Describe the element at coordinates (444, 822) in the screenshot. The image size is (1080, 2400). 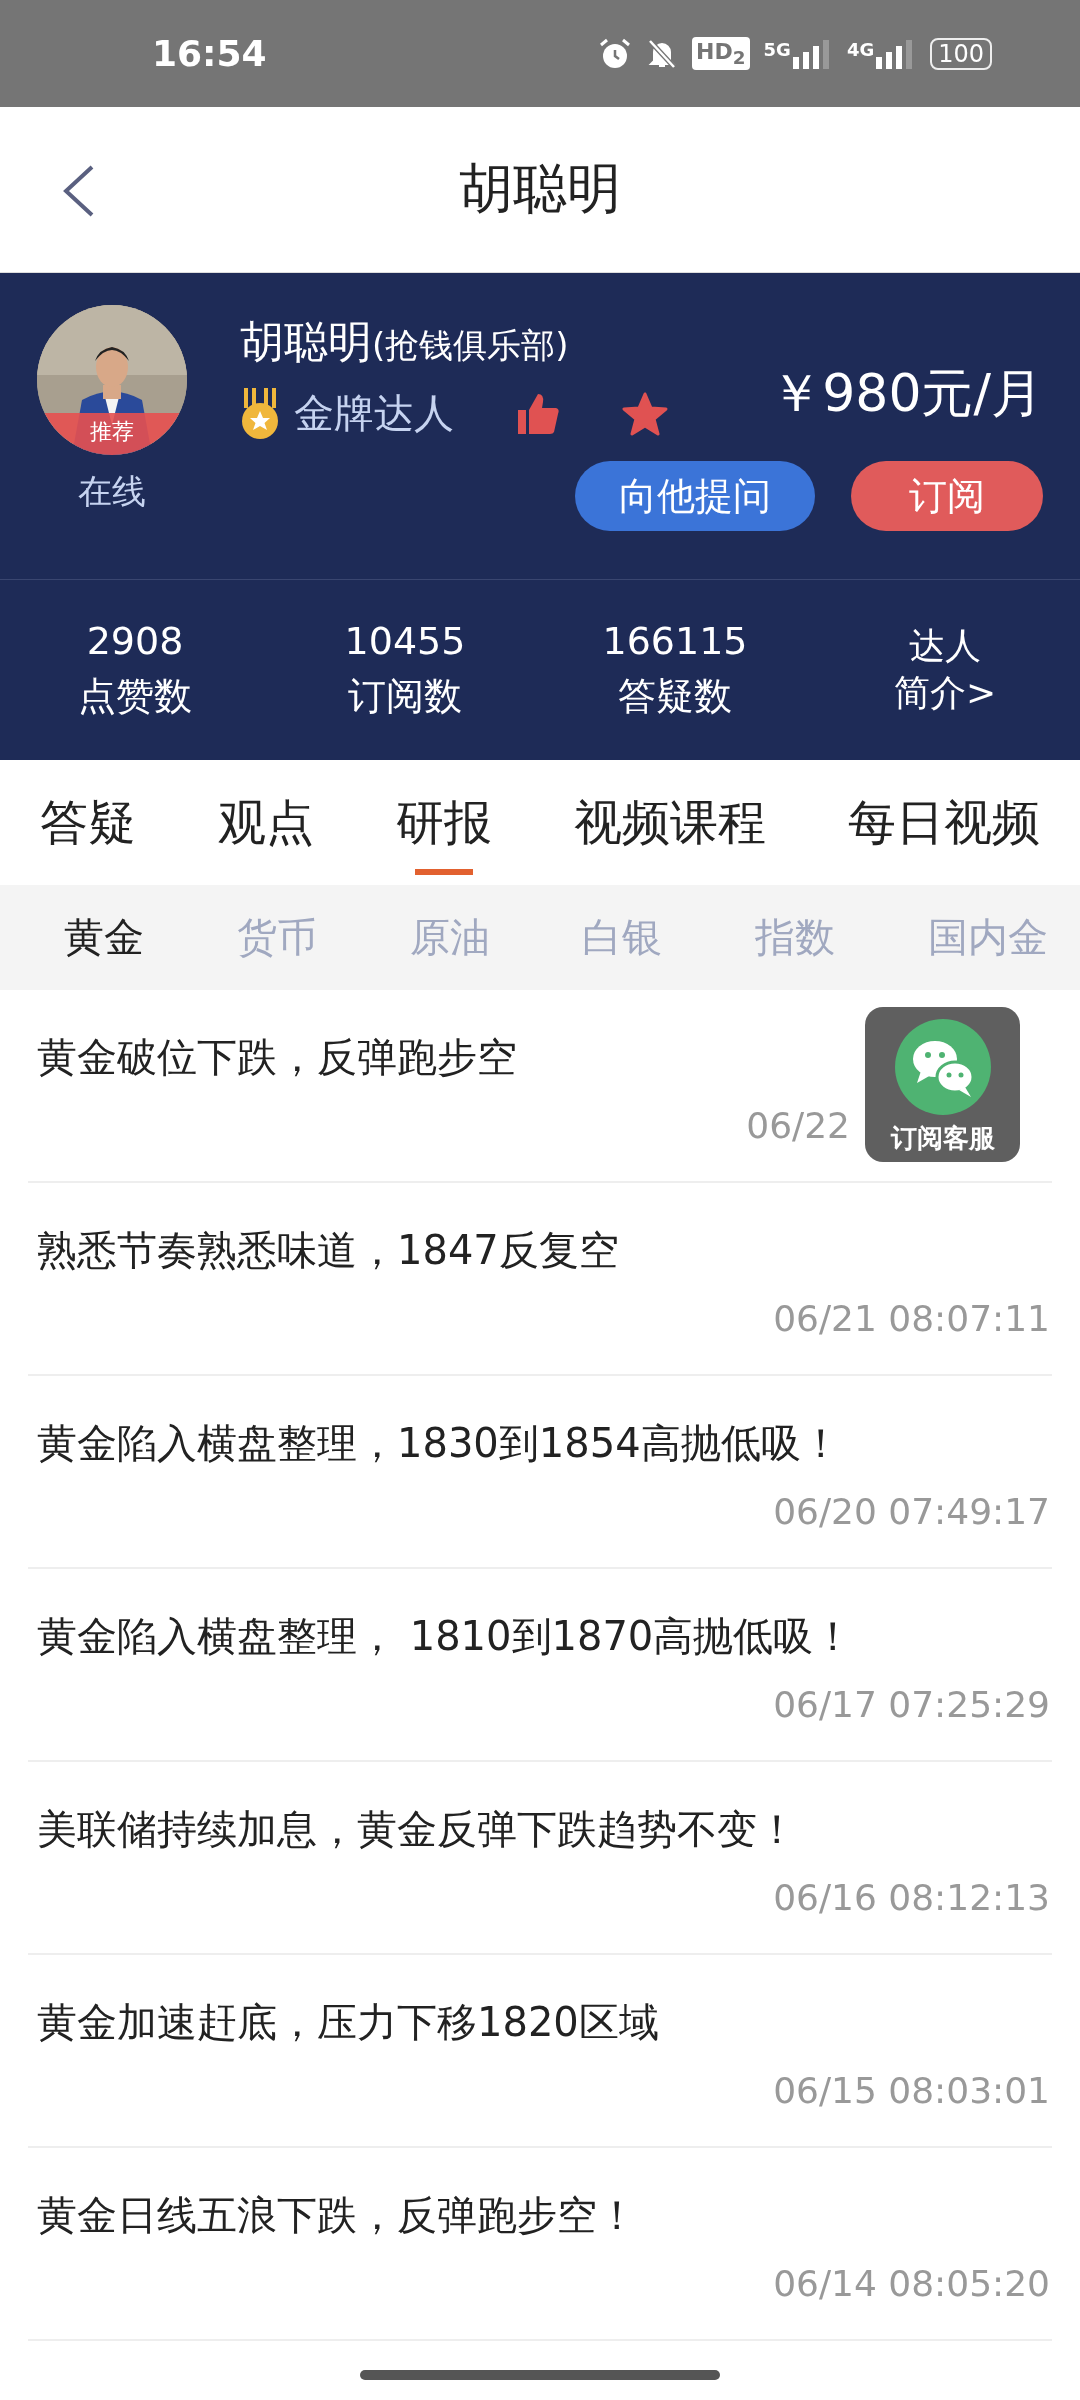
I see `tab: 研报` at that location.